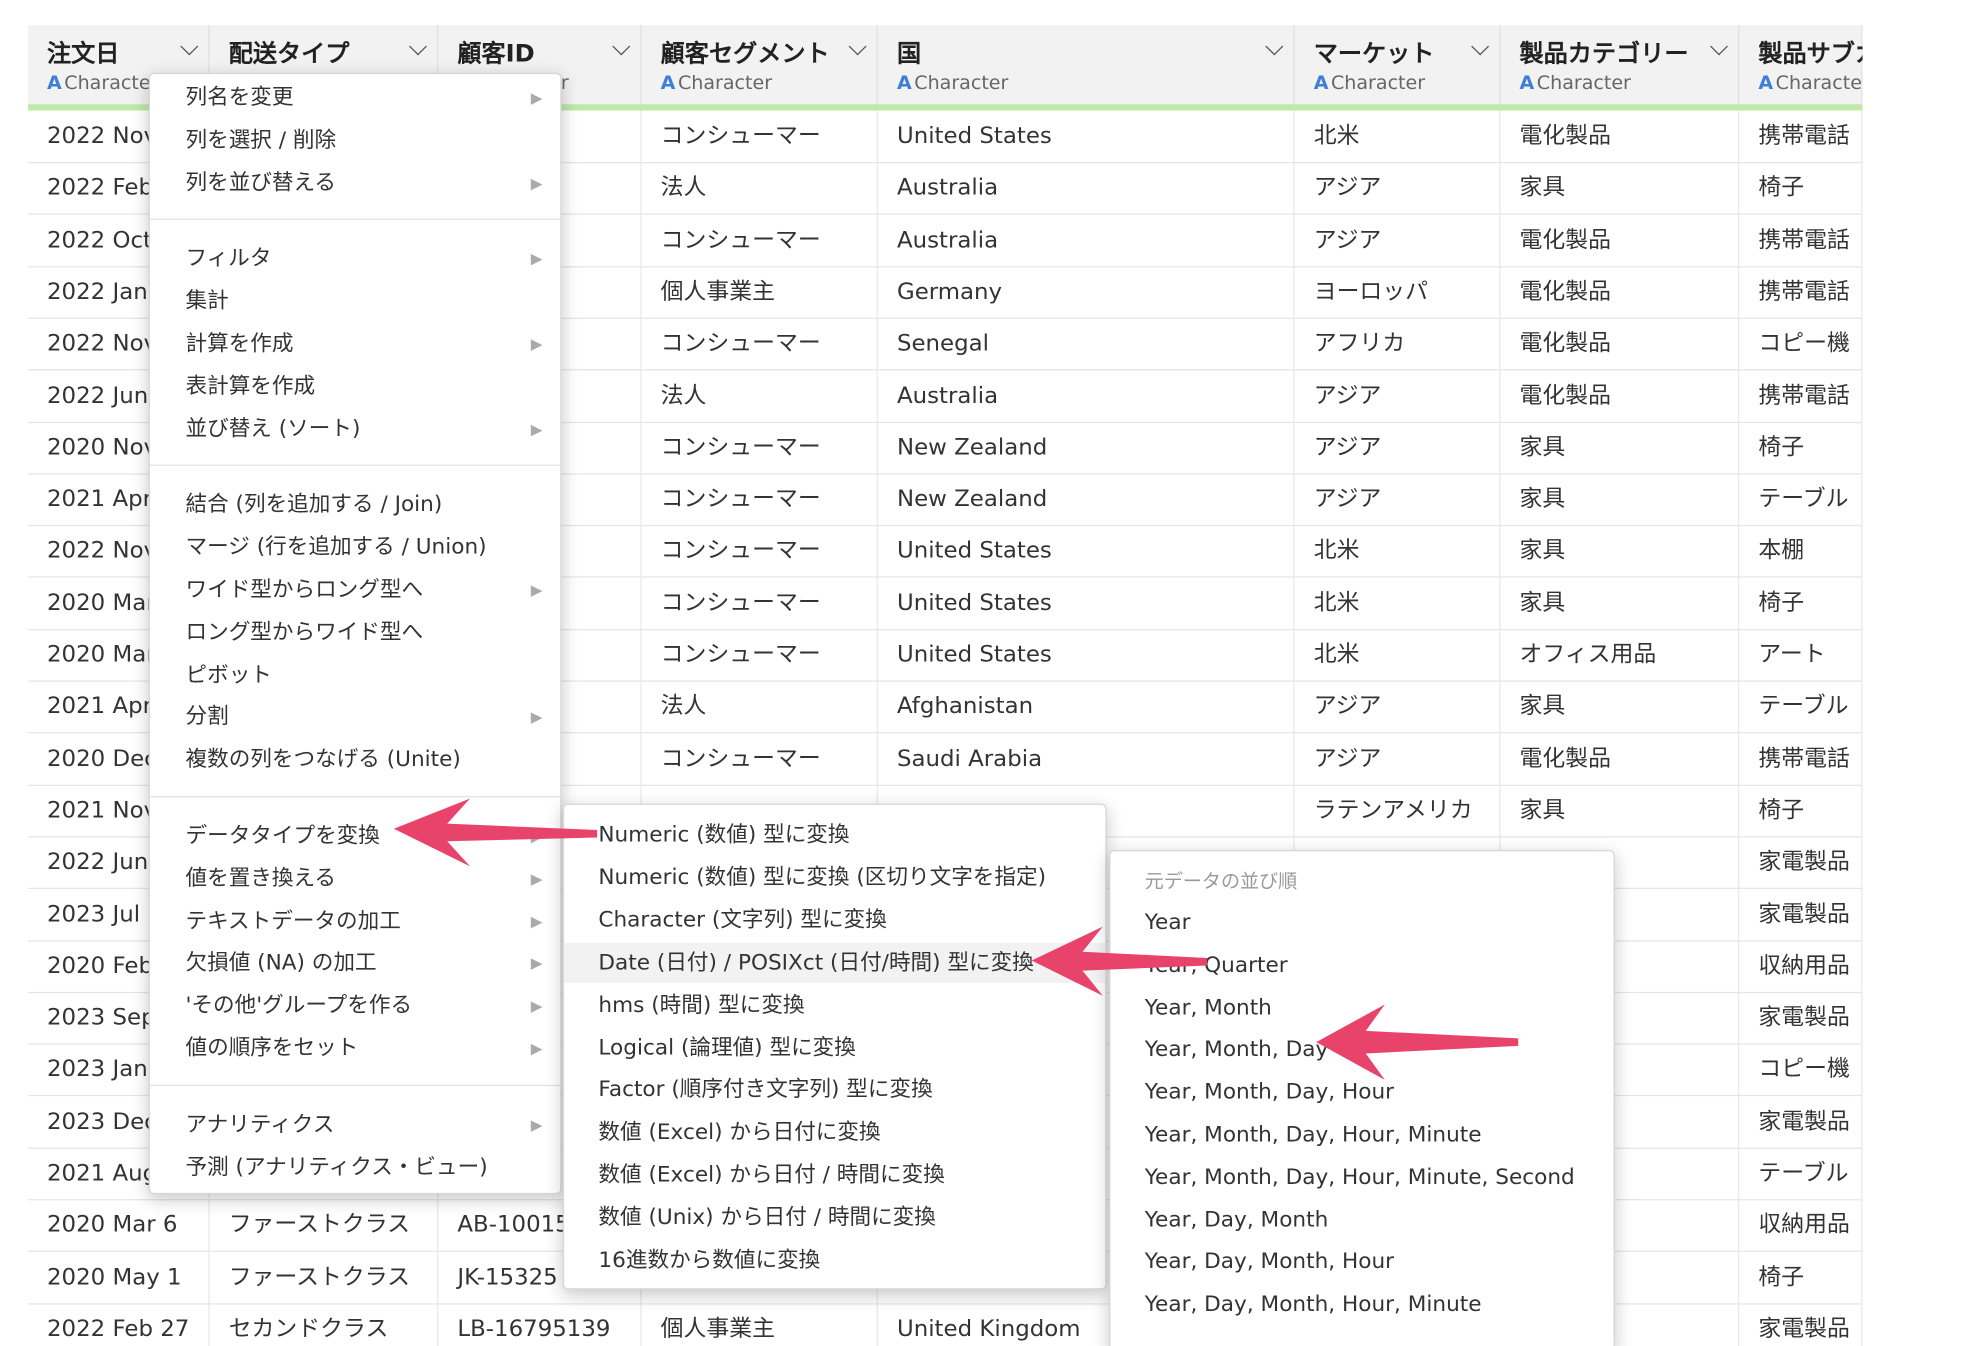  Describe the element at coordinates (355, 301) in the screenshot. I see `menu-item: 集計` at that location.